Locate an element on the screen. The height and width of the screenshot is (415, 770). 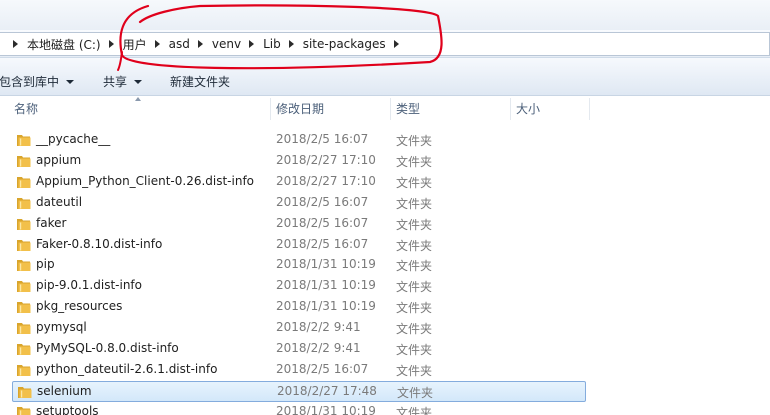
breadcrumb: 本地磁盘 (C:) 用户 asd venv Lib site-packages is located at coordinates (385, 44).